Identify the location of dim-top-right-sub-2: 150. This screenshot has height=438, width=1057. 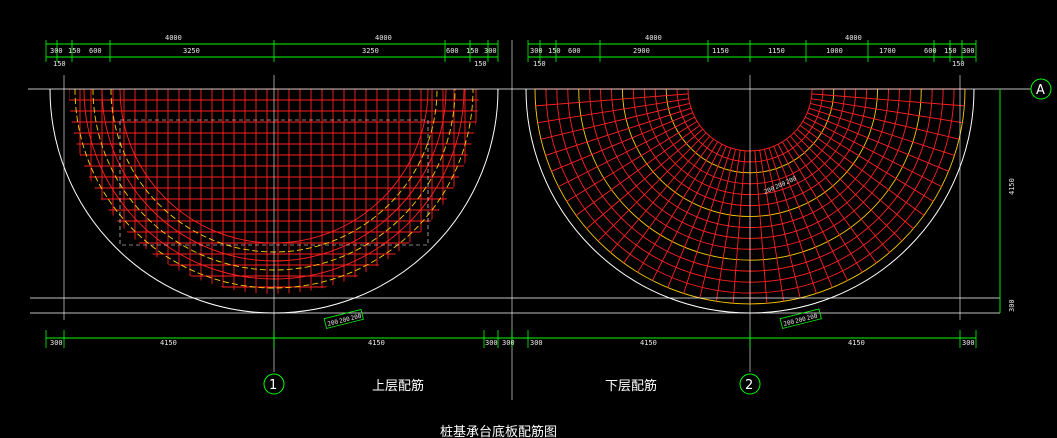
(958, 64).